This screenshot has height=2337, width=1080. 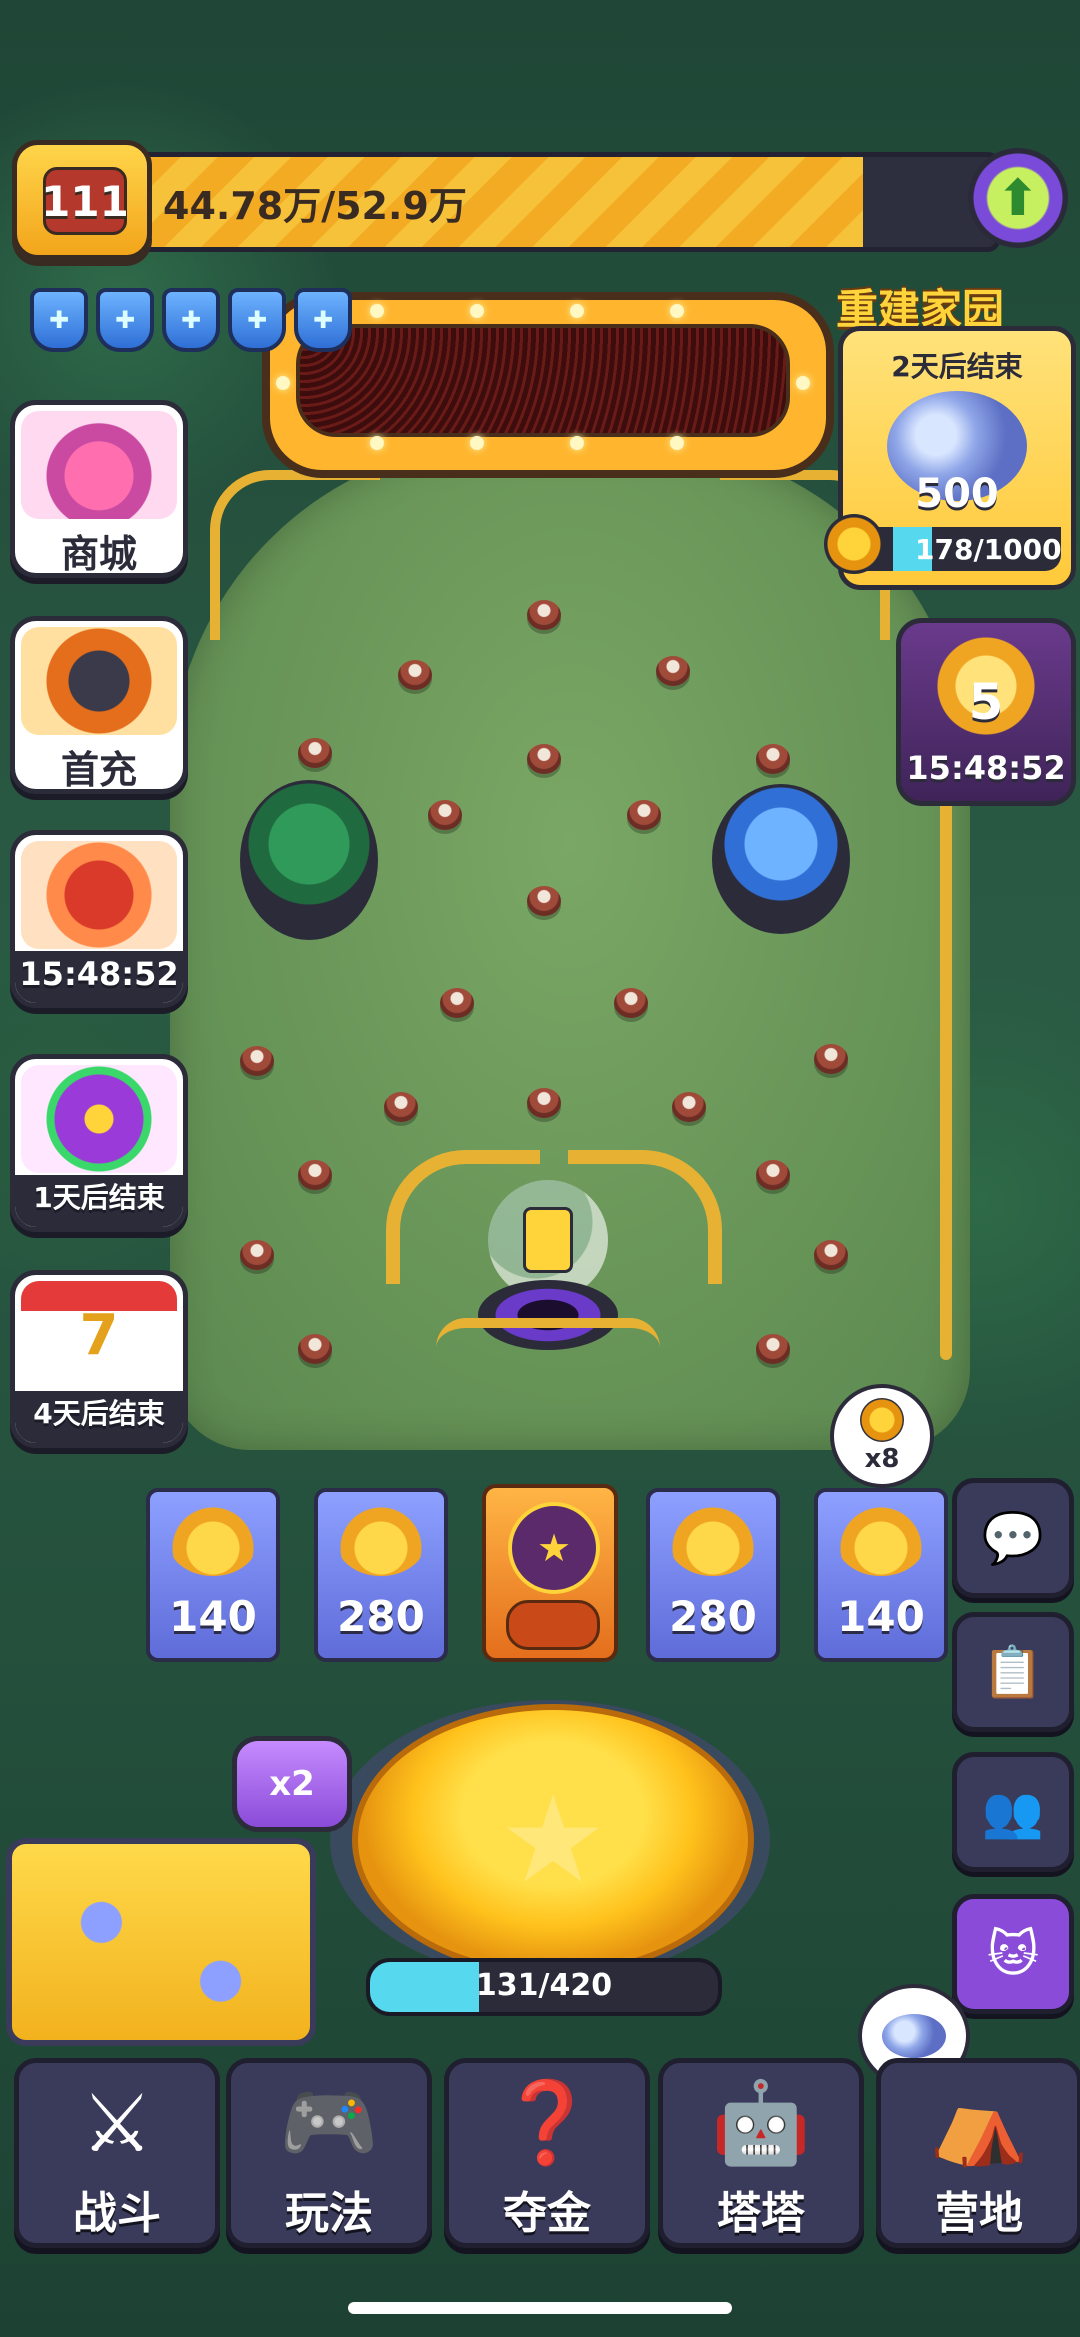 I want to click on nav-loot: ❓ 夺金, so click(x=547, y=2153).